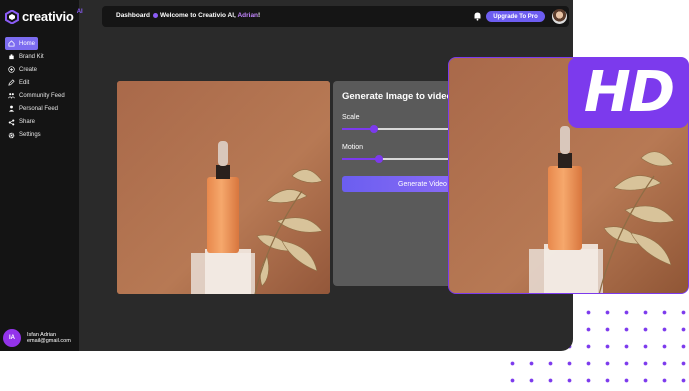  I want to click on dashboard-label: Dashboard, so click(133, 15).